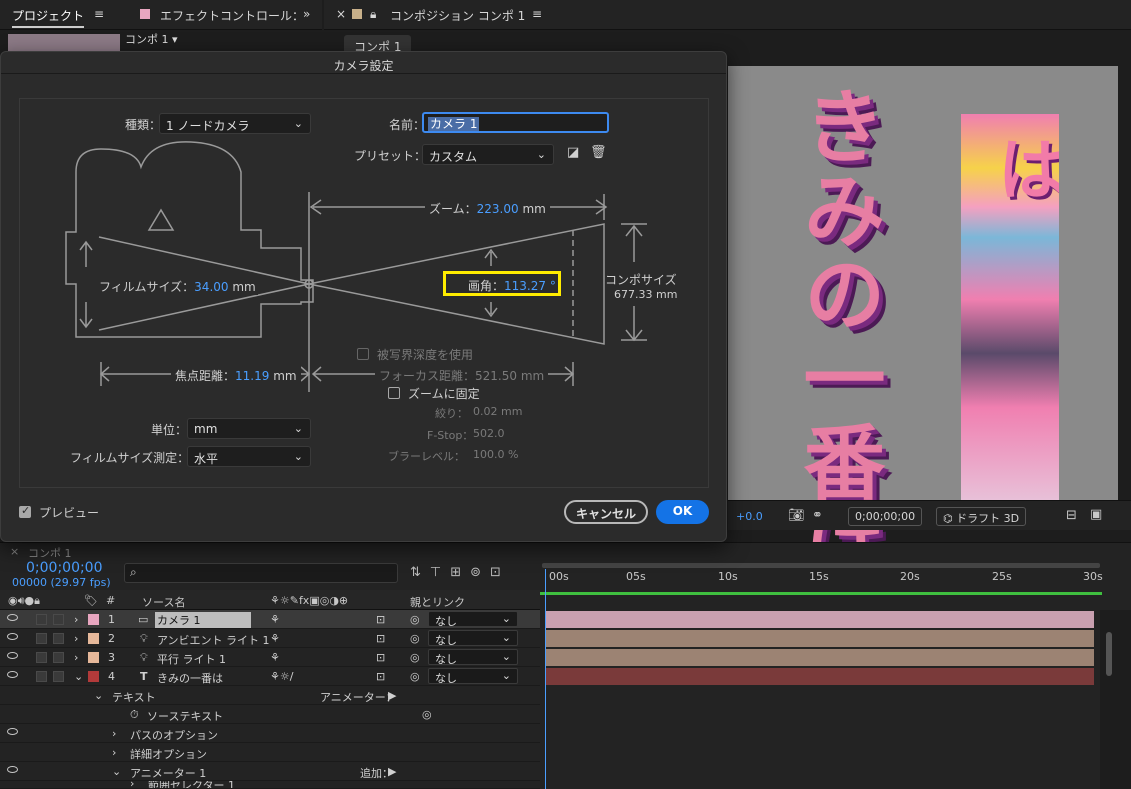 This screenshot has height=789, width=1131. I want to click on col-parent-link: 親とリンク, so click(437, 602).